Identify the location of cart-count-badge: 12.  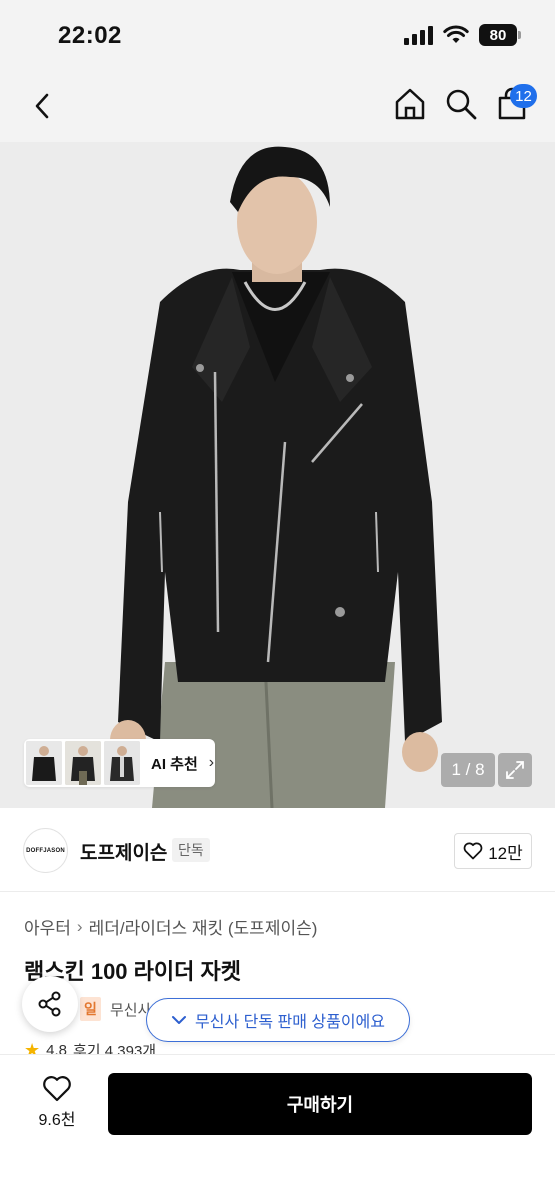
(523, 96).